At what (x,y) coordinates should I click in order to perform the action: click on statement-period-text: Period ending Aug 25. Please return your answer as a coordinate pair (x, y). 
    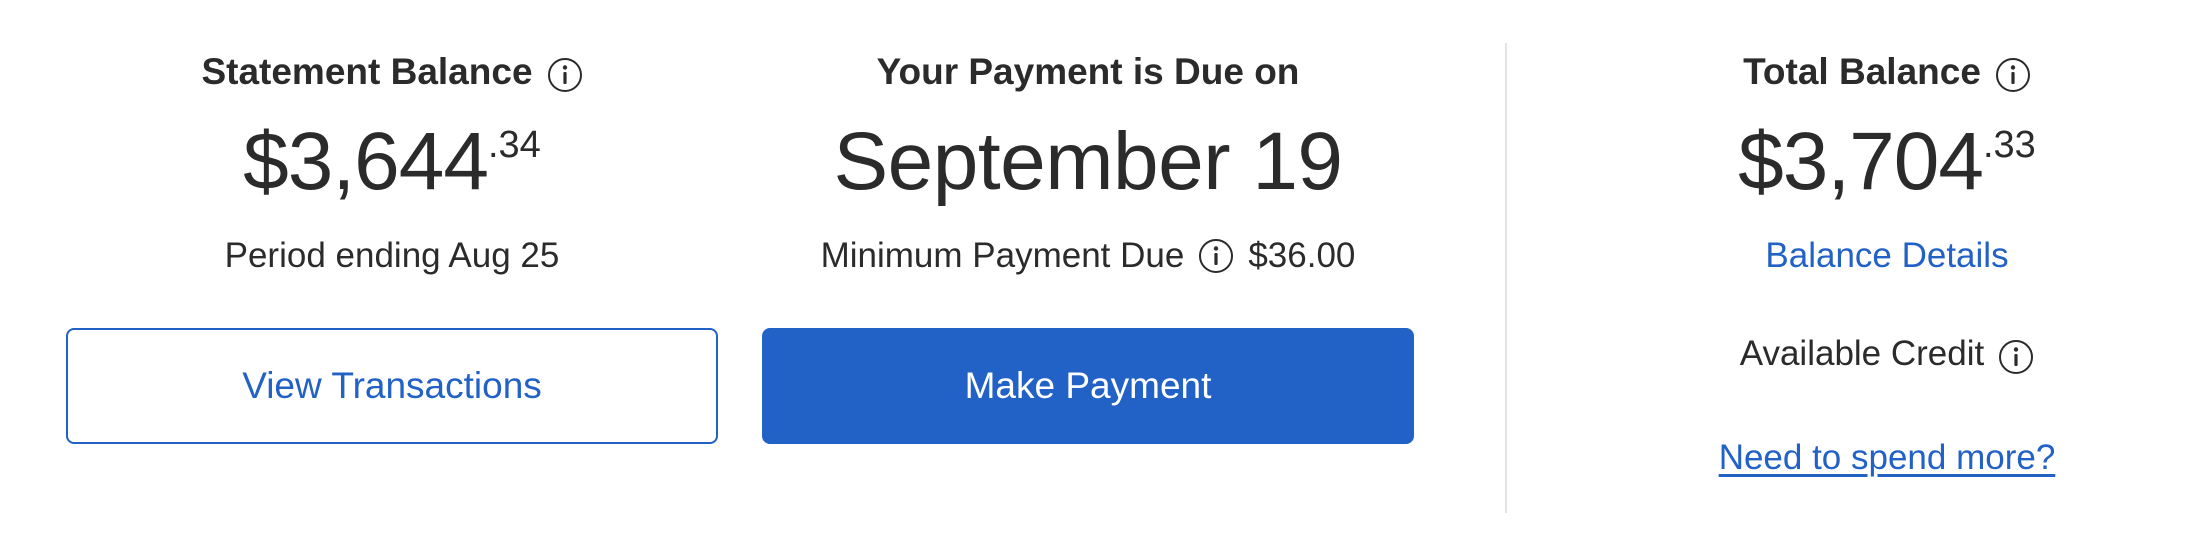
    Looking at the image, I should click on (392, 255).